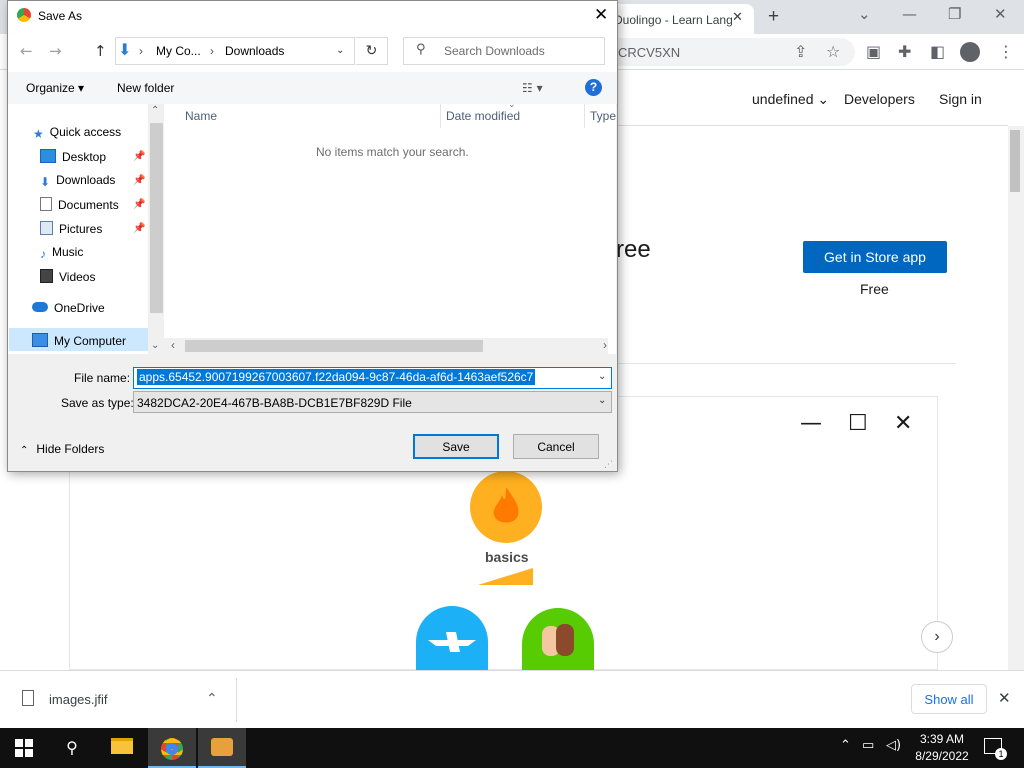 This screenshot has width=1024, height=768. Describe the element at coordinates (372, 51) in the screenshot. I see `refresh-button: ↻` at that location.